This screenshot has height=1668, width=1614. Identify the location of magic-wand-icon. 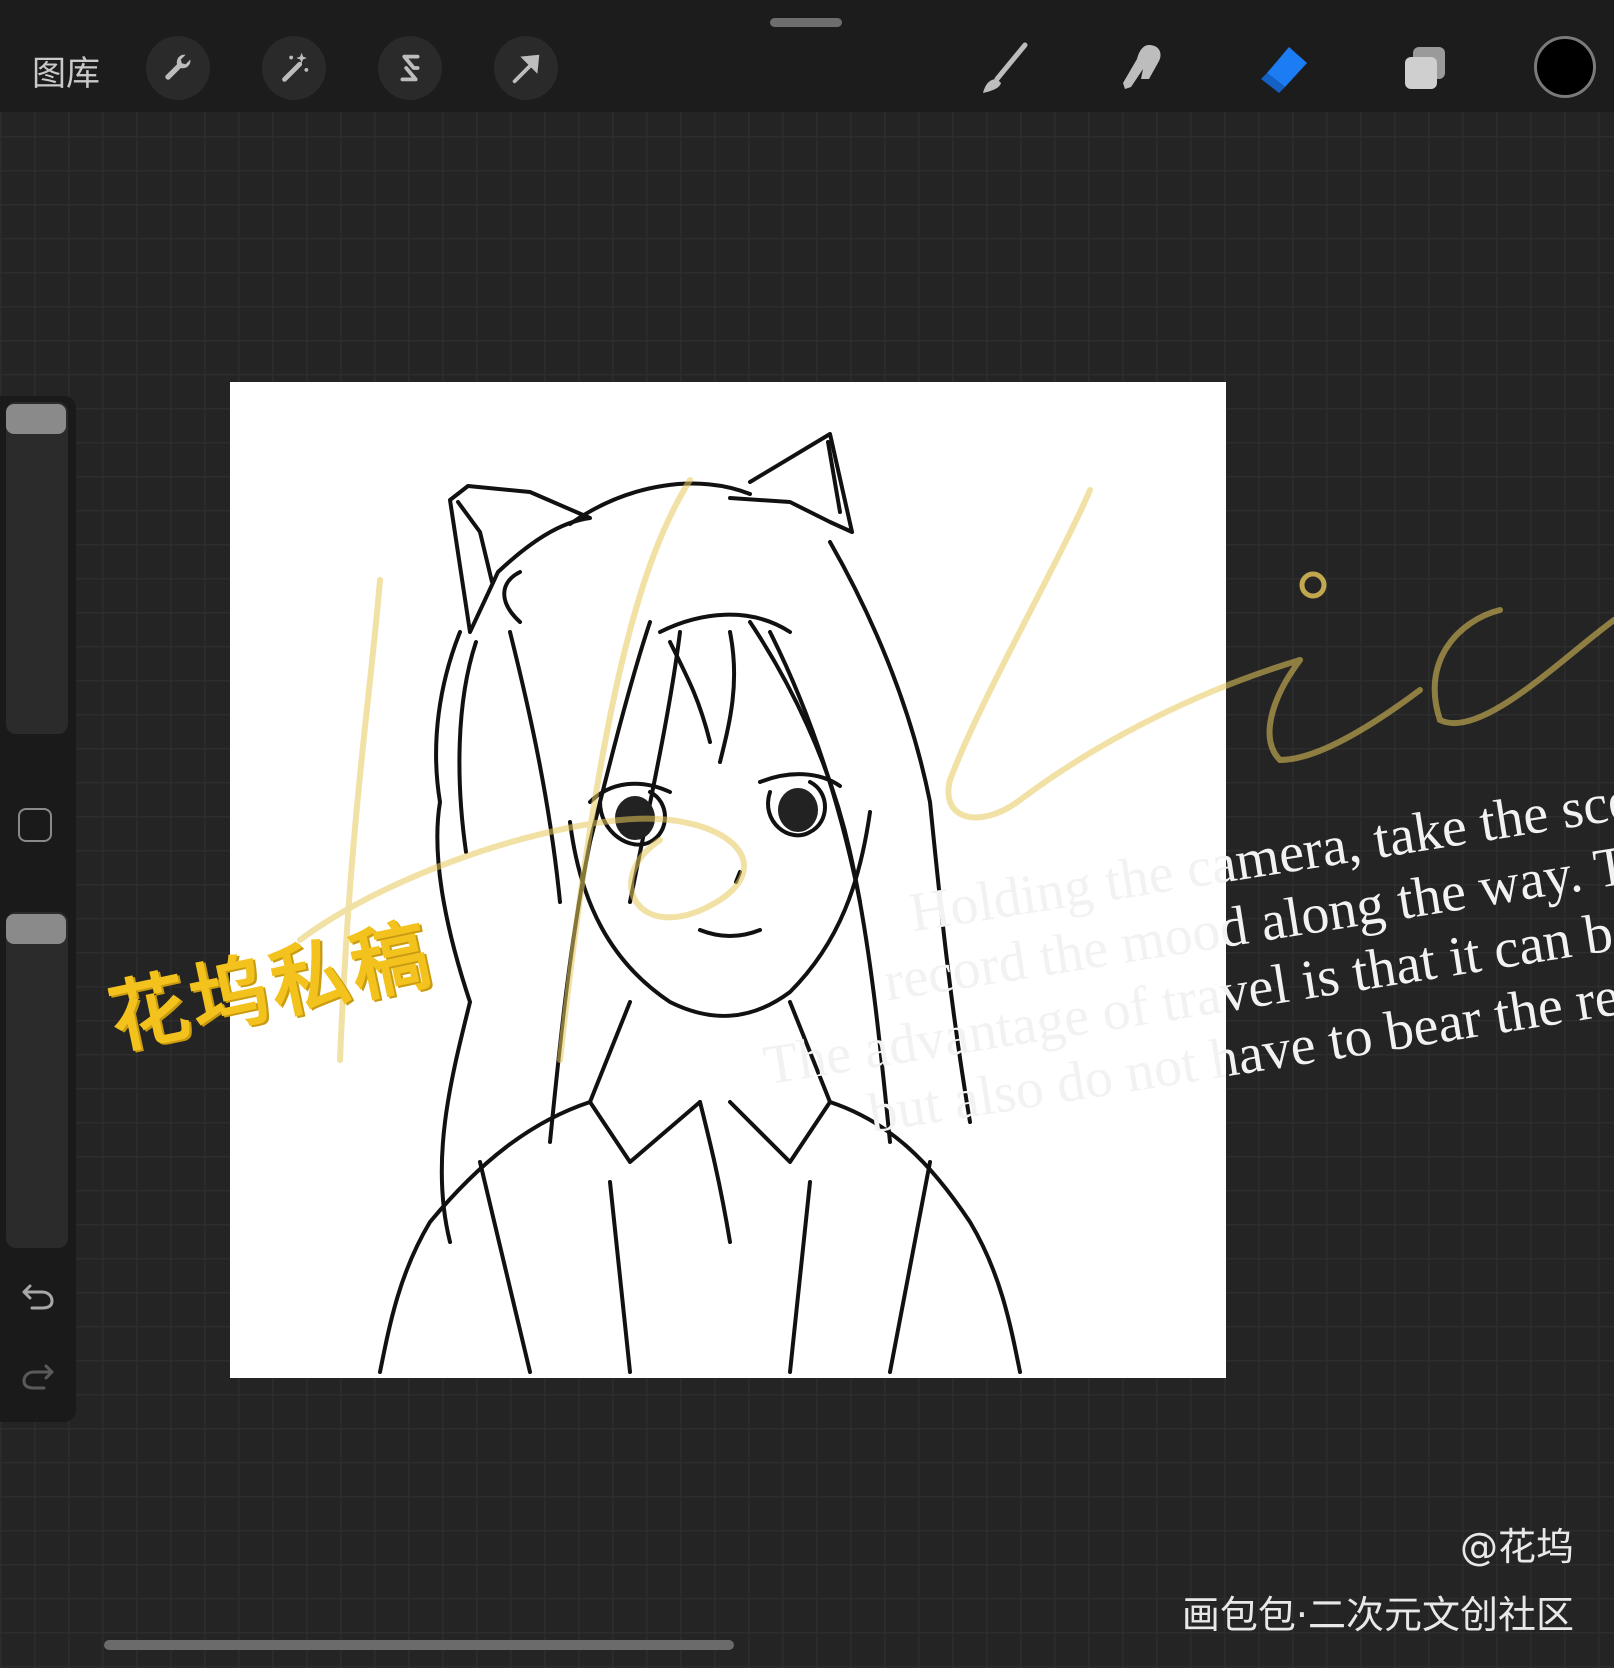
(295, 67).